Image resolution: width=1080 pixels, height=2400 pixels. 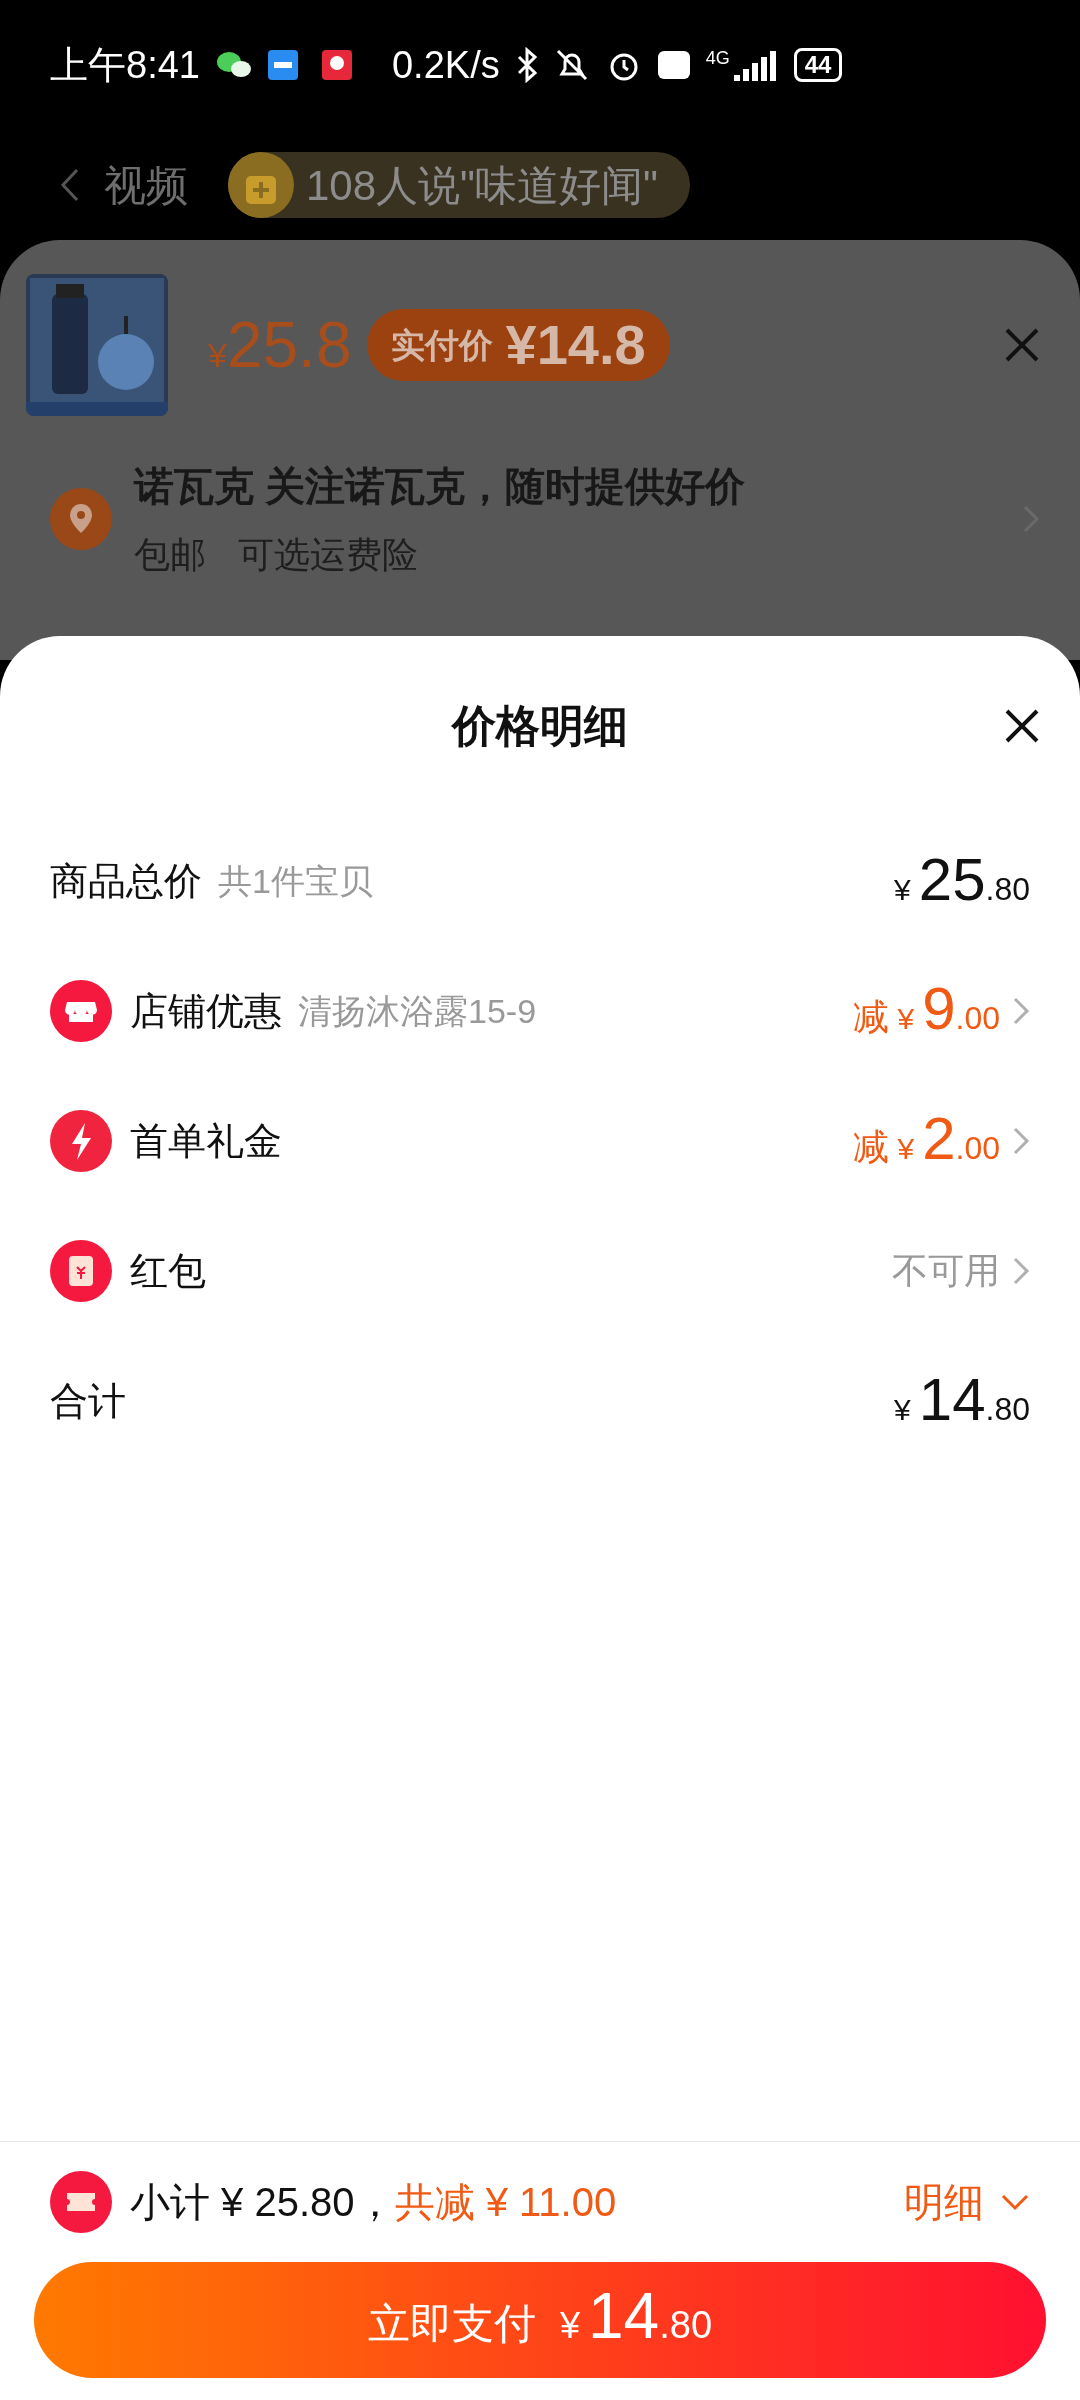 I want to click on amount-value: ¥25.80, so click(x=962, y=881).